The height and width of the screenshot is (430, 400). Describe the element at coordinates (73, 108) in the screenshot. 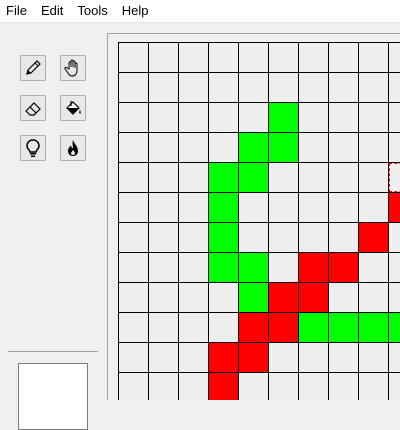

I see `paint-bucket-tool-button` at that location.